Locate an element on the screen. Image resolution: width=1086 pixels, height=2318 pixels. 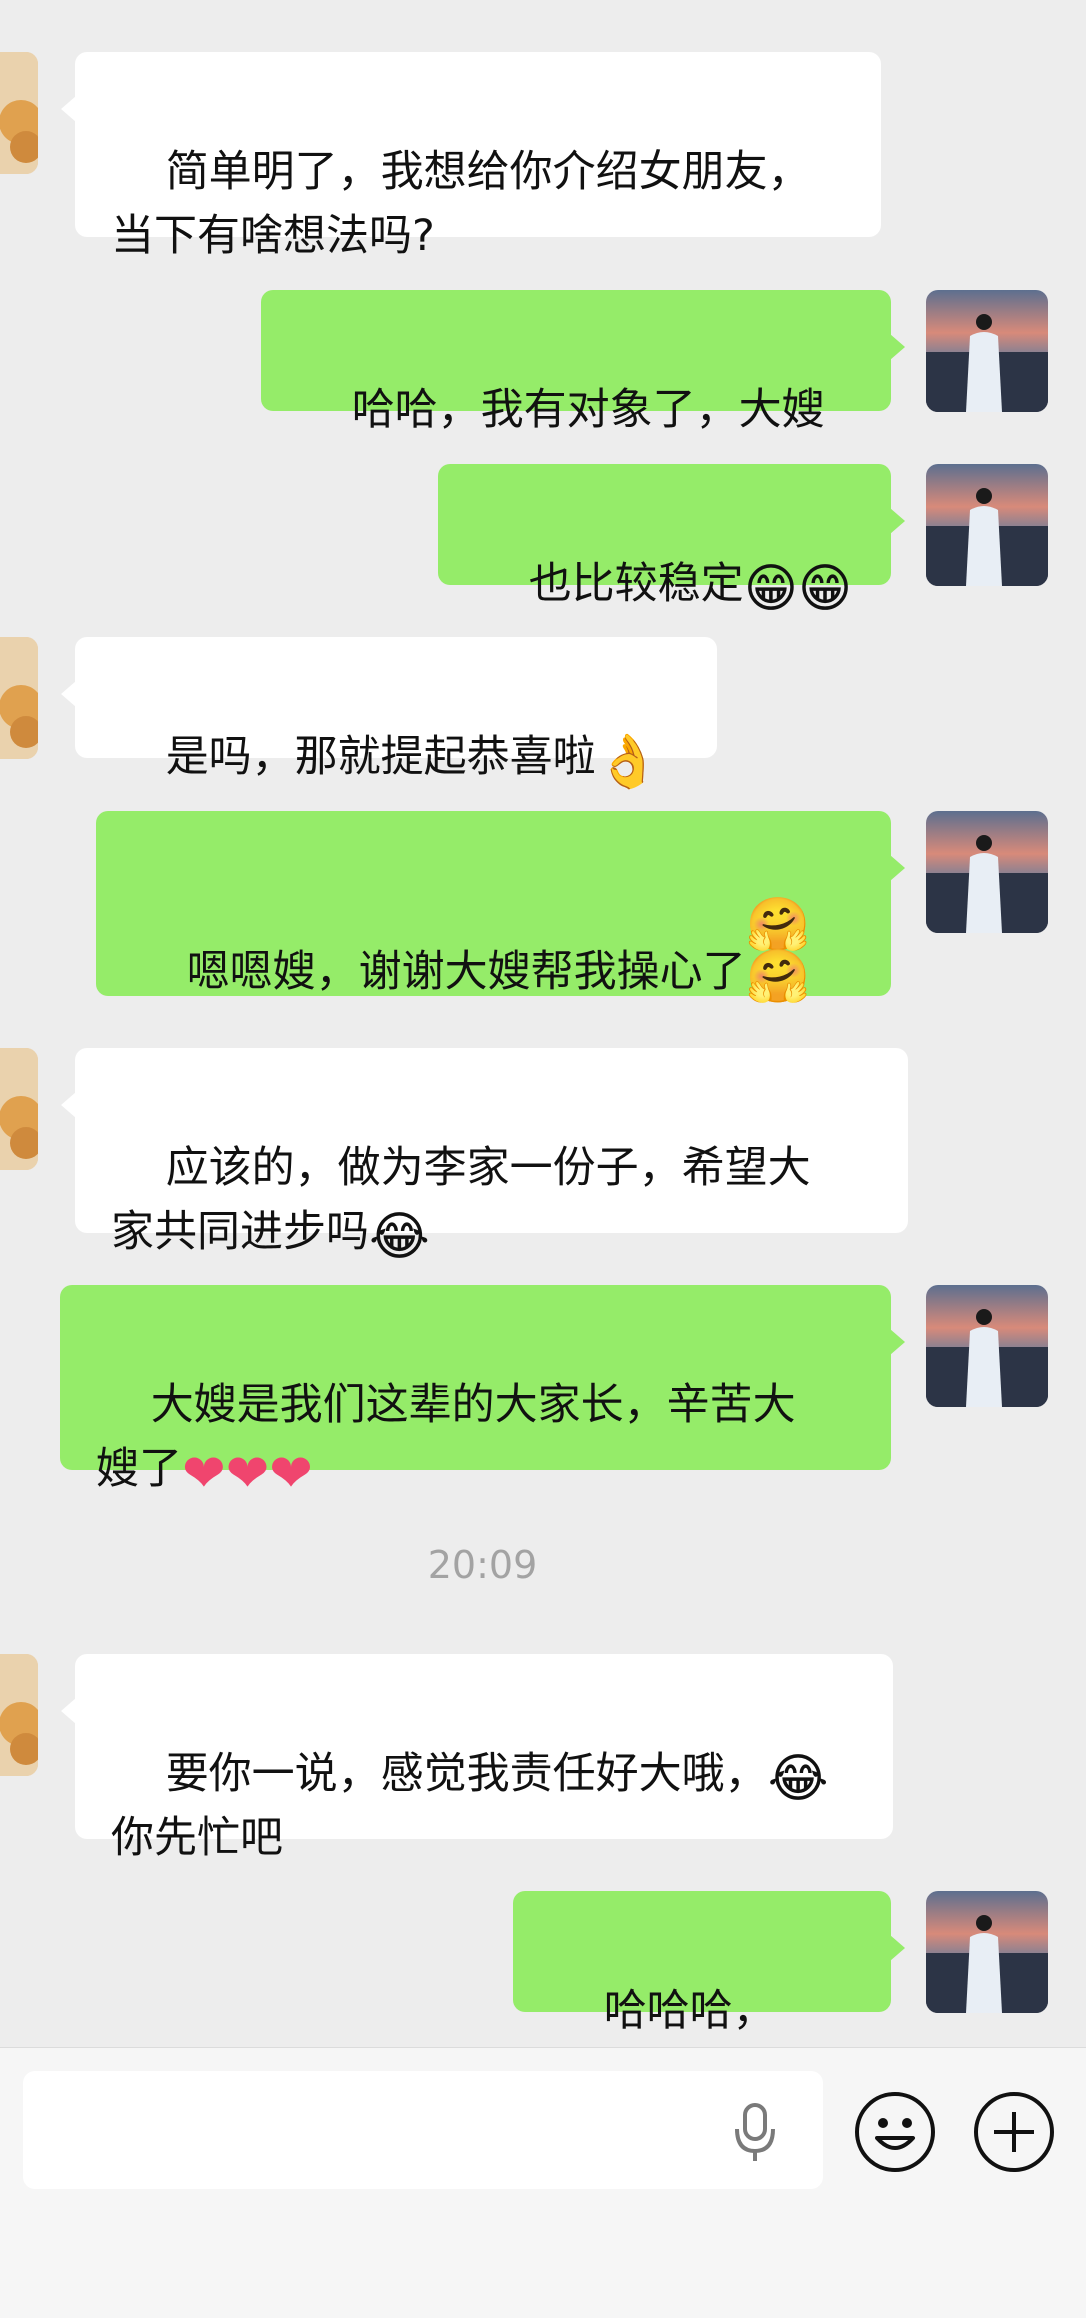
message-text: 哈哈哈， is located at coordinates (689, 2011).